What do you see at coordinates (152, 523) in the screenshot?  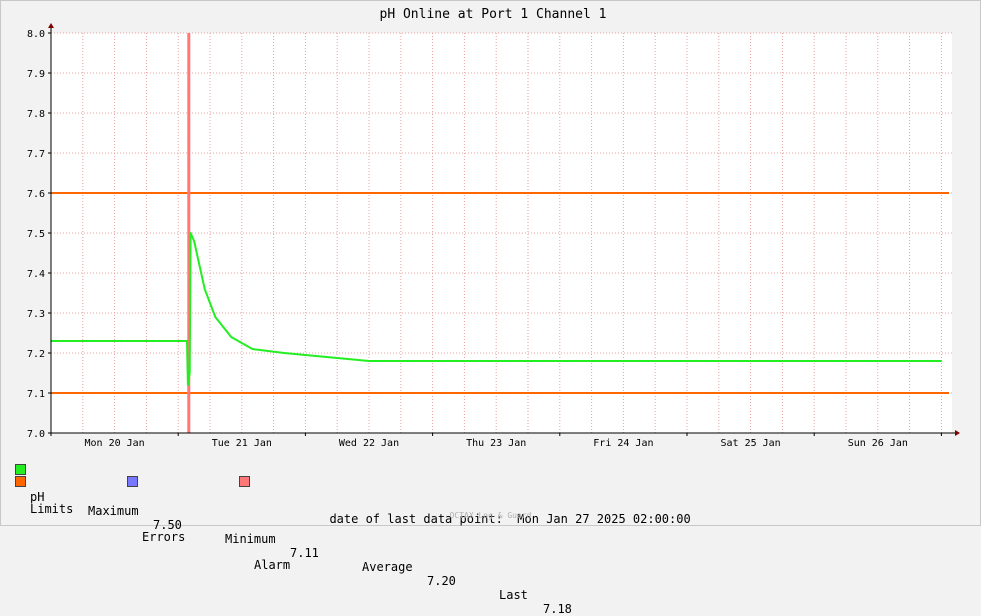 I see `legend-row-limits: Limits Errors Alarm` at bounding box center [152, 523].